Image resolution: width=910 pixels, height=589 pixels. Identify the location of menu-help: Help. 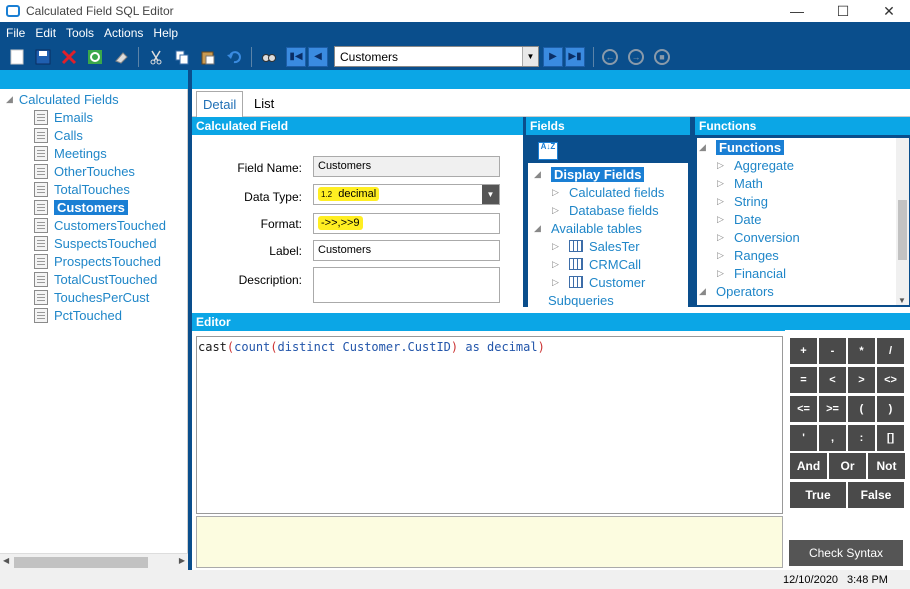
(165, 33).